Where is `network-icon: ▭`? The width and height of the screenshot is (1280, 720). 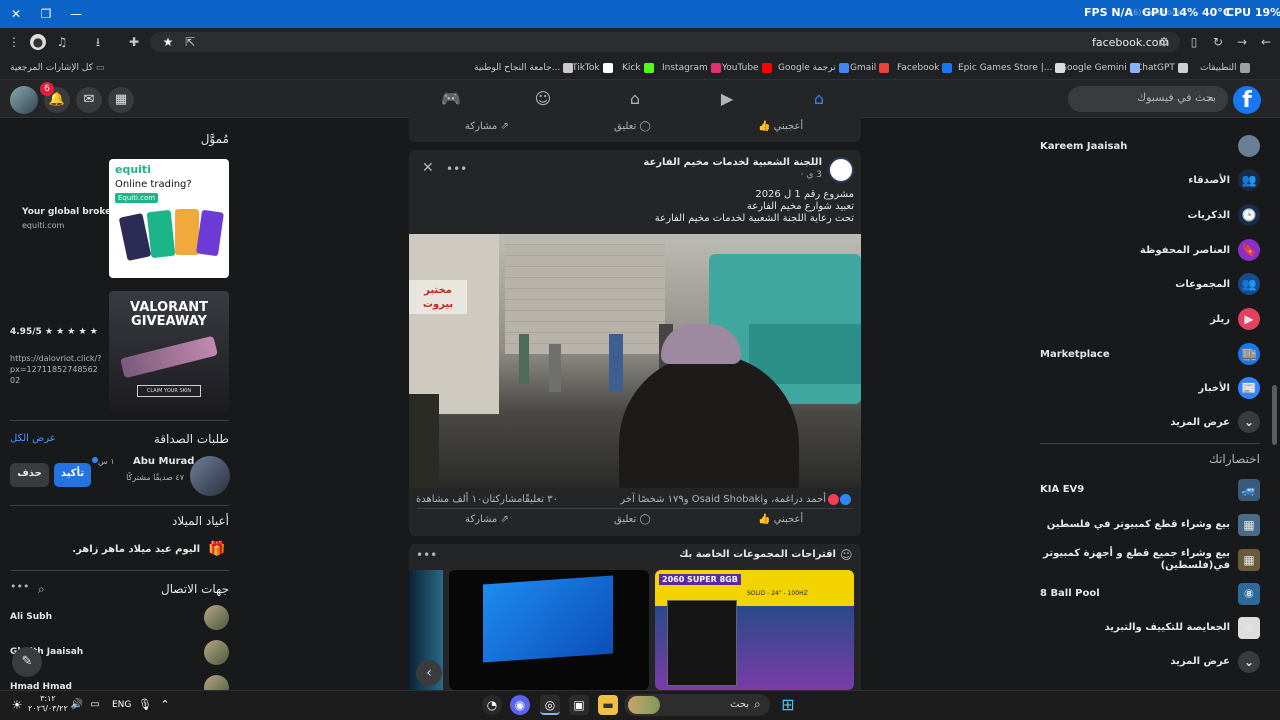
network-icon: ▭ is located at coordinates (95, 705).